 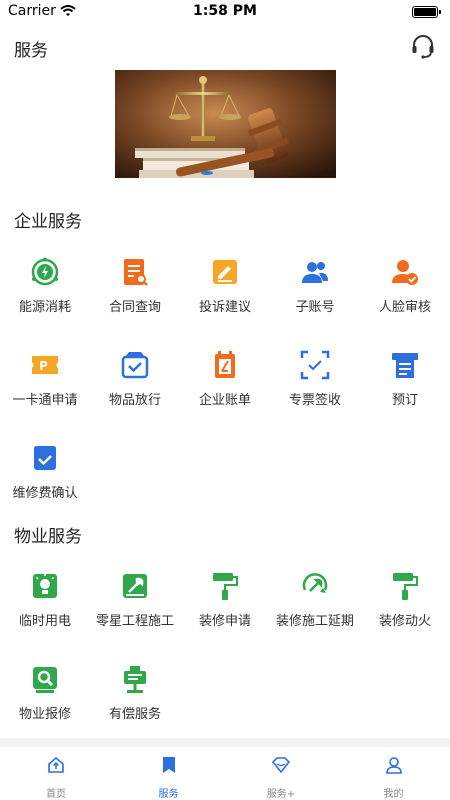 What do you see at coordinates (224, 307) in the screenshot?
I see `service-item-label: 投诉建议` at bounding box center [224, 307].